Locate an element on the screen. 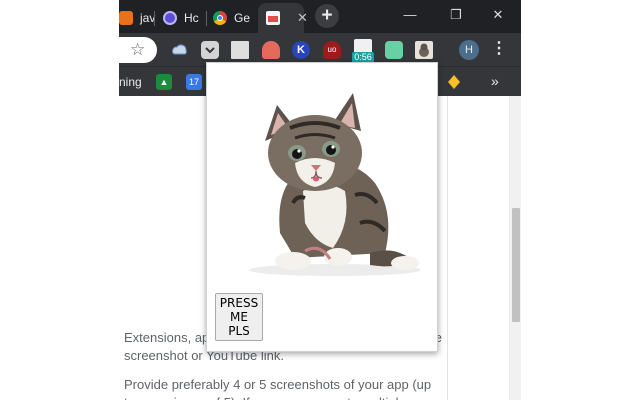 This screenshot has height=400, width=640. ublock-icon: uo is located at coordinates (332, 50).